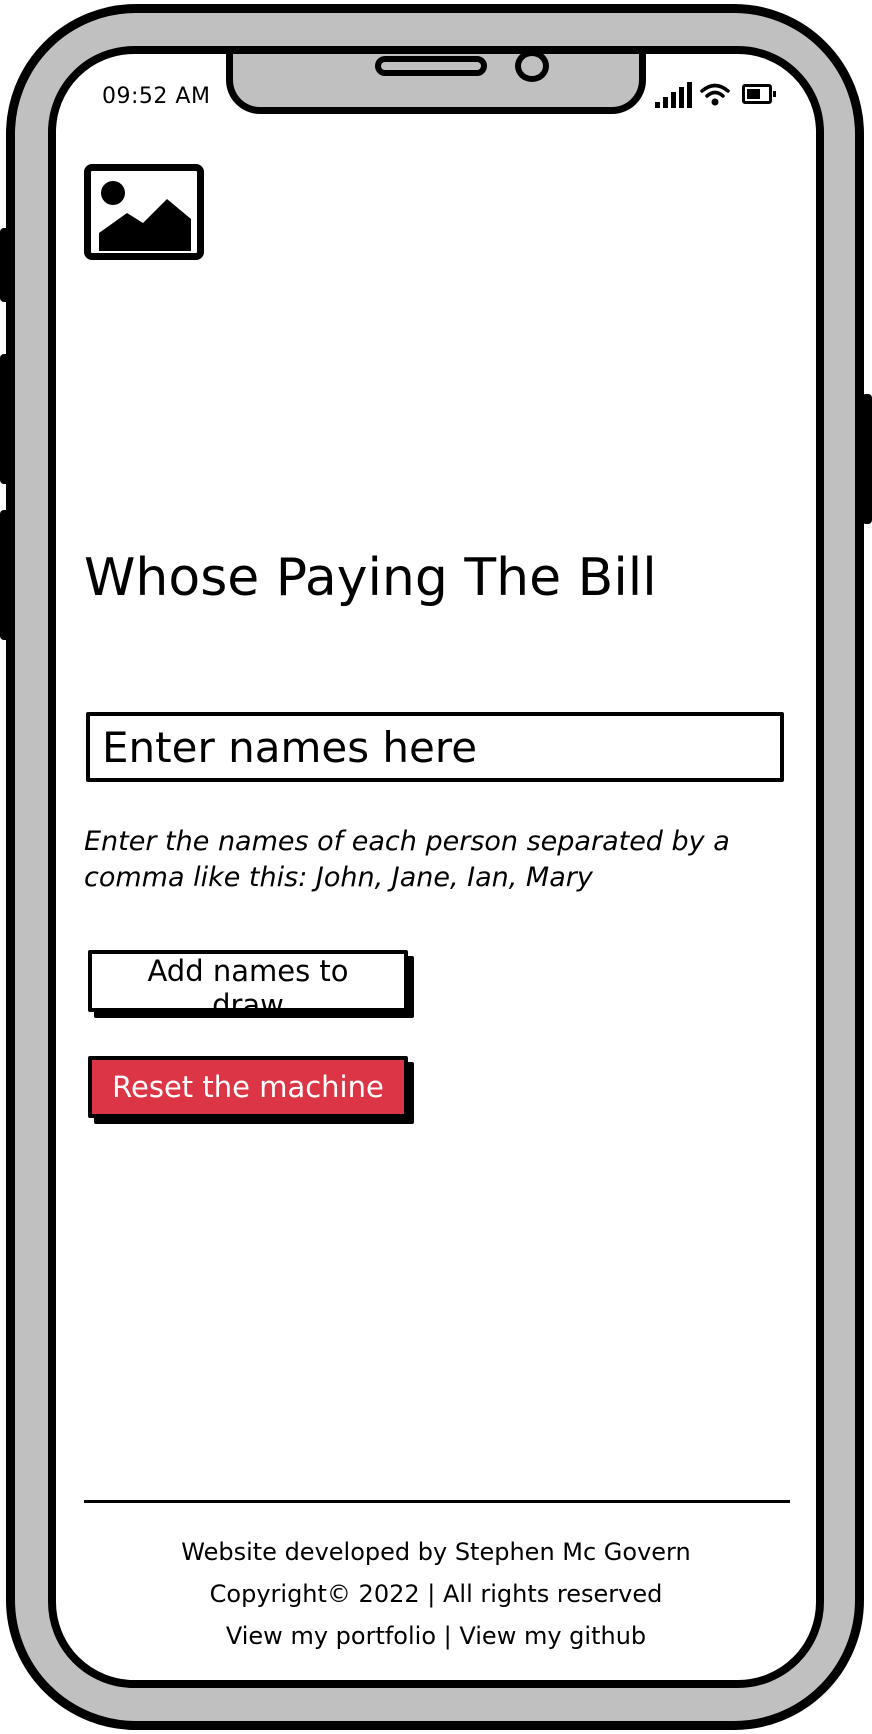  I want to click on reset-button: Reset the machine, so click(248, 1087).